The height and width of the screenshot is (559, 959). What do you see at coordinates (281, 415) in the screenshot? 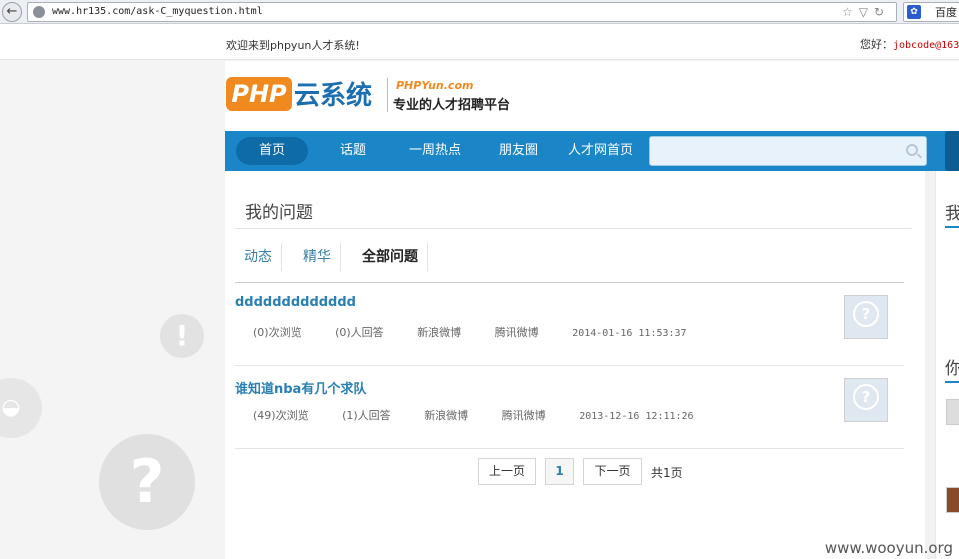
I see `view-count: (49)次浏览` at bounding box center [281, 415].